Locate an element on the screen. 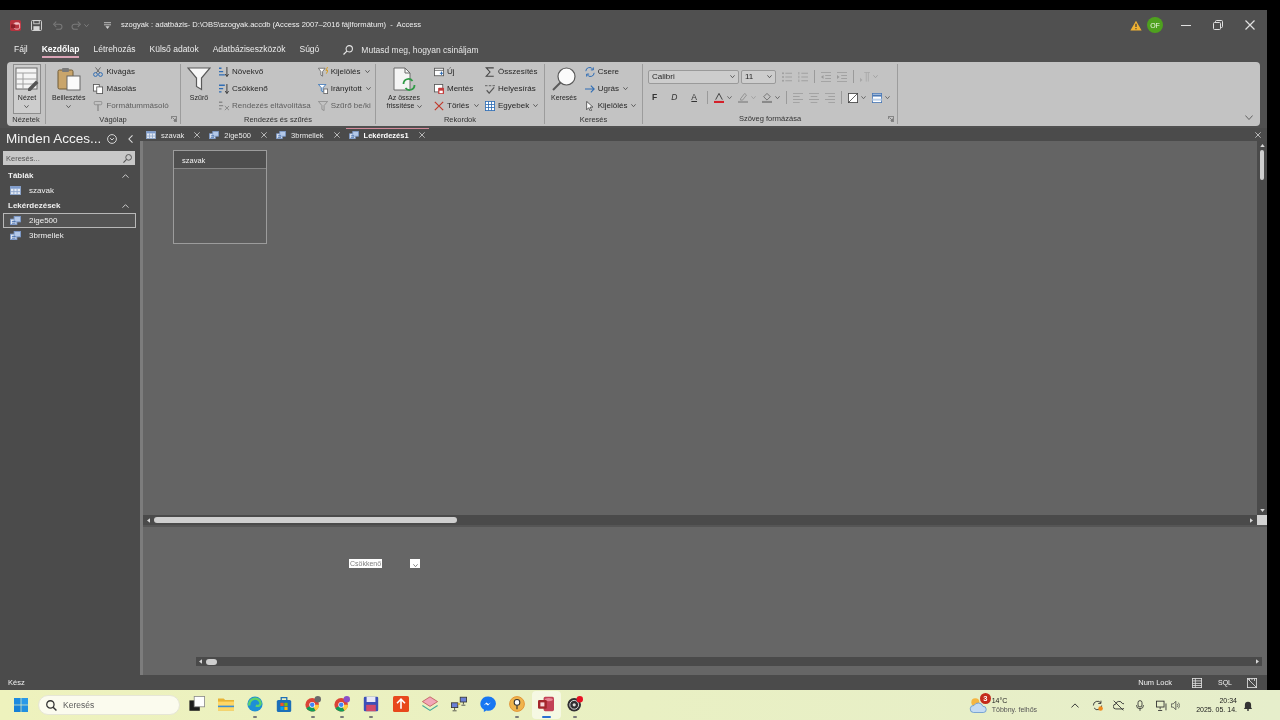 The image size is (1280, 720). bell-icon is located at coordinates (1248, 705).